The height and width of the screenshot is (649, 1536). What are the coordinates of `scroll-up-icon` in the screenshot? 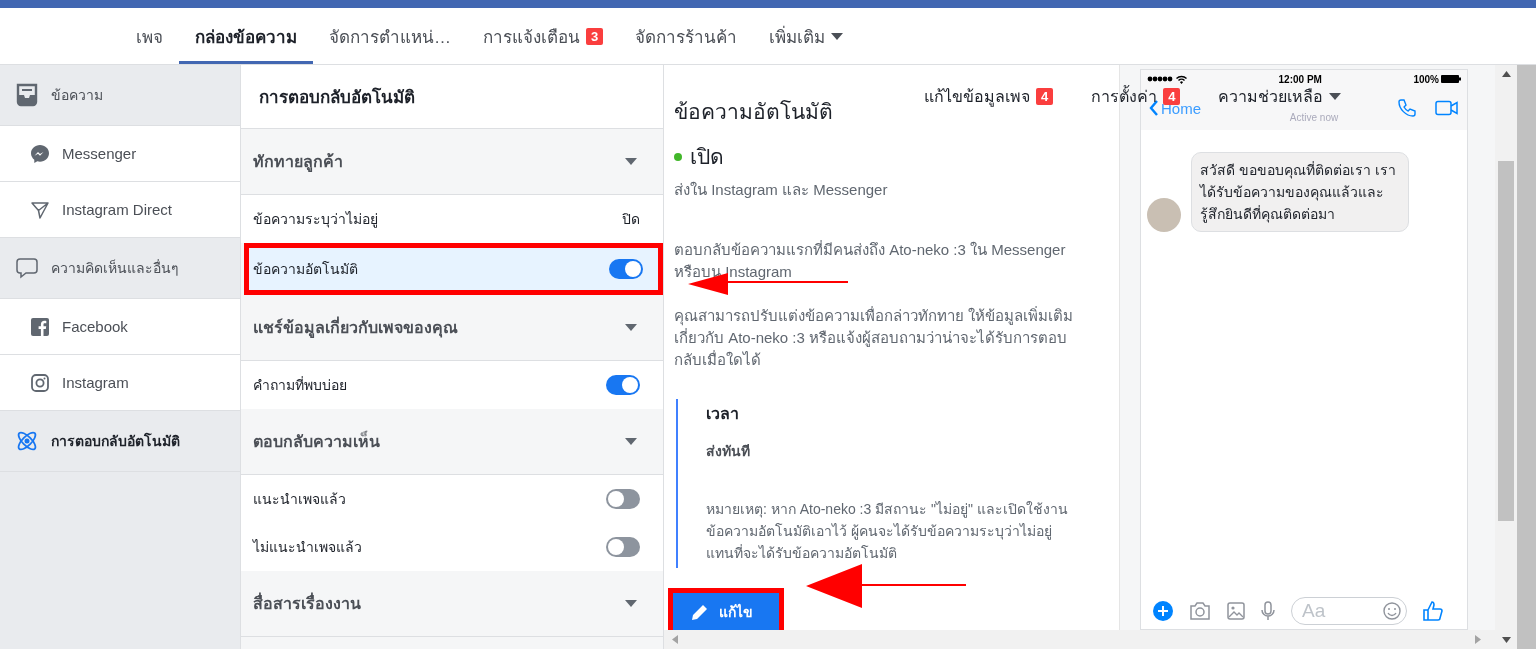 It's located at (1506, 74).